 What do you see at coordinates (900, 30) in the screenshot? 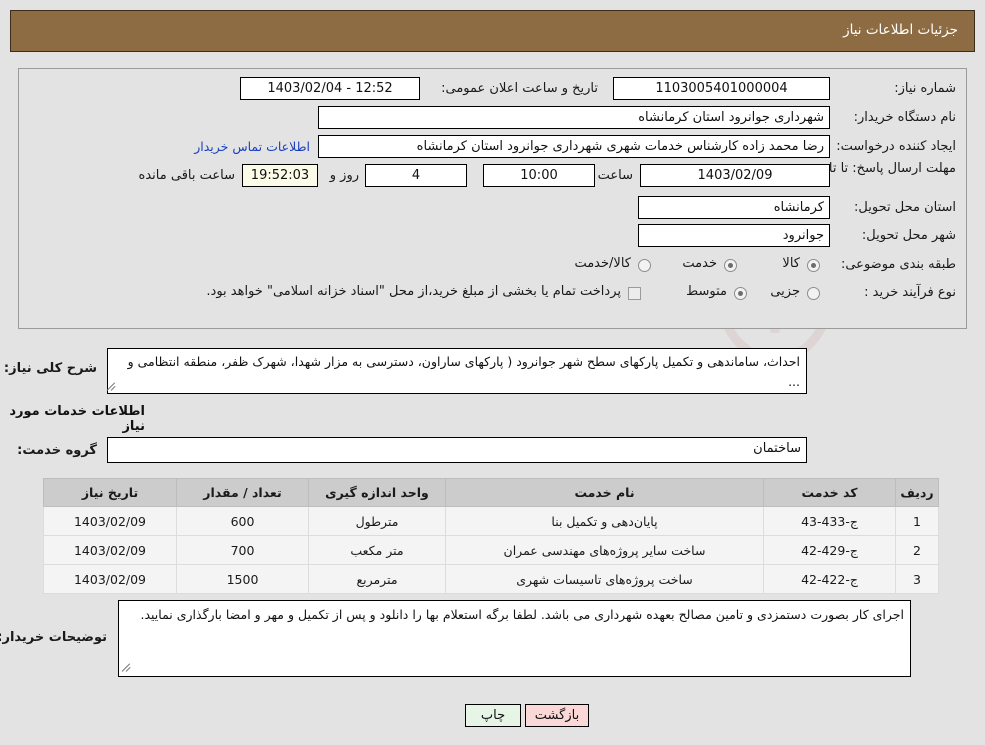
I see `page-title: جزئیات اطلاعات نیاز` at bounding box center [900, 30].